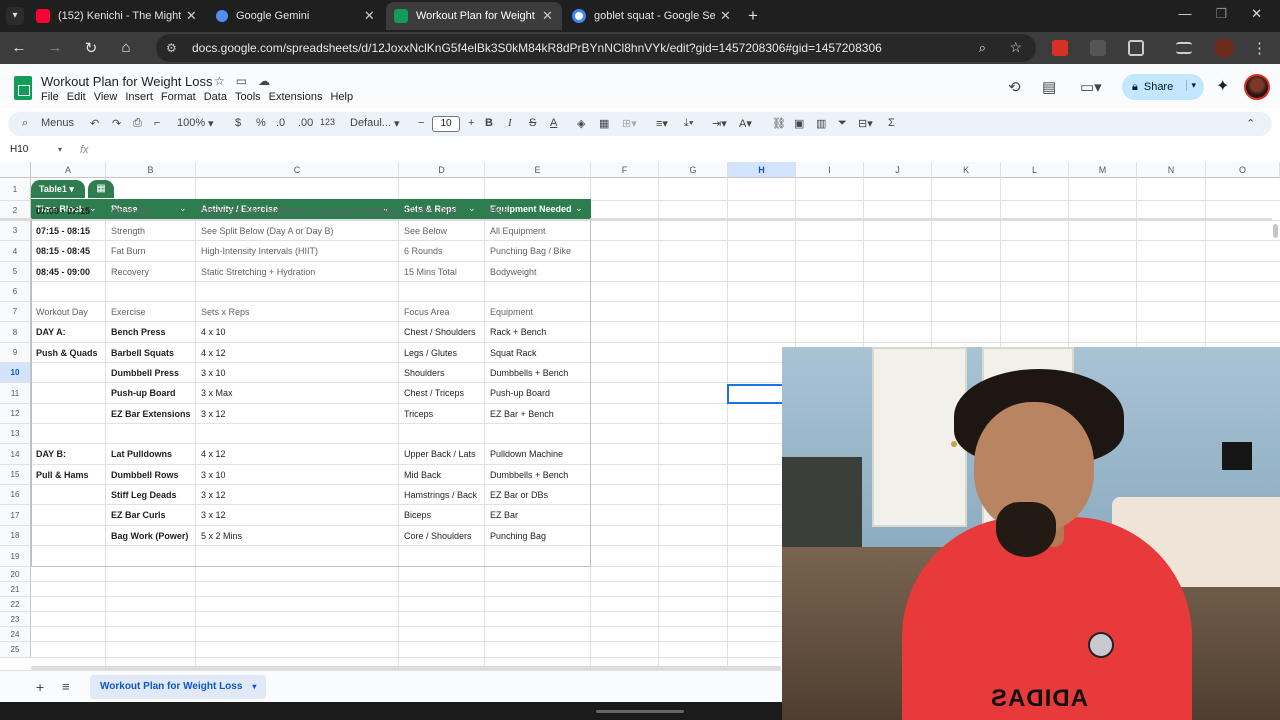 The image size is (1280, 720). Describe the element at coordinates (126, 47) in the screenshot. I see `home-icon: ⌂` at that location.